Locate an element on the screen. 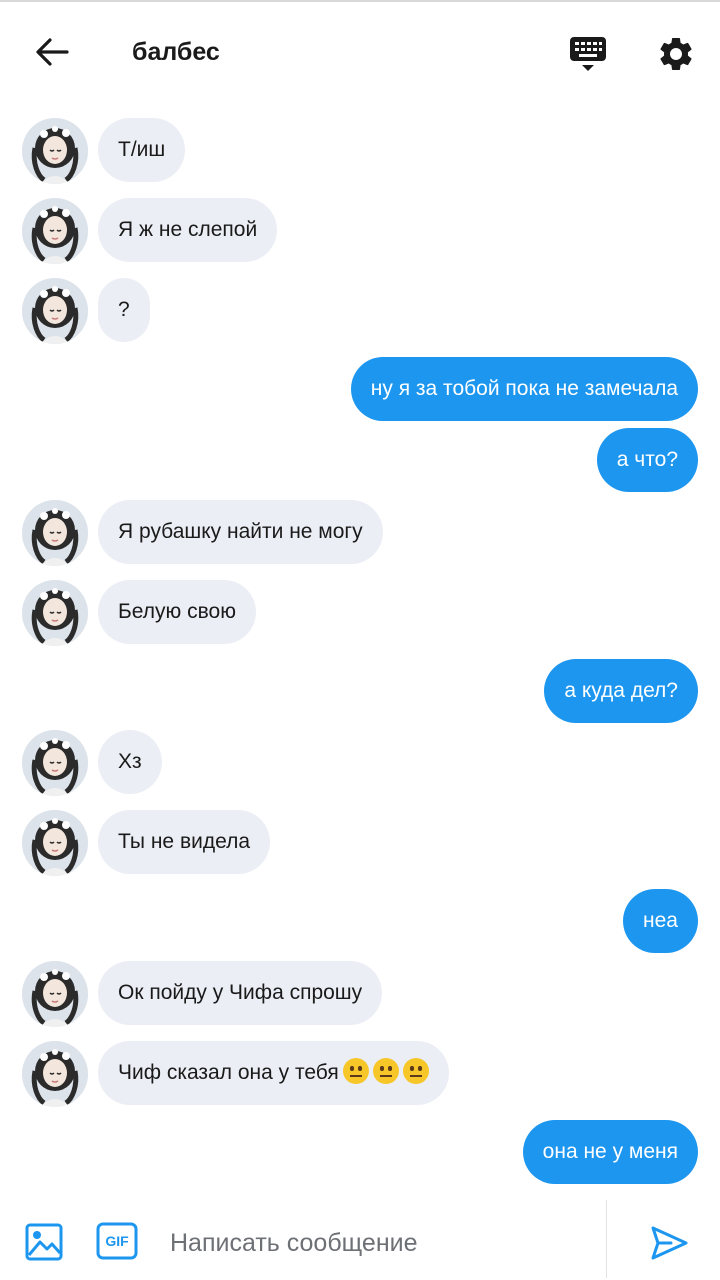  composer-divider is located at coordinates (606, 1239).